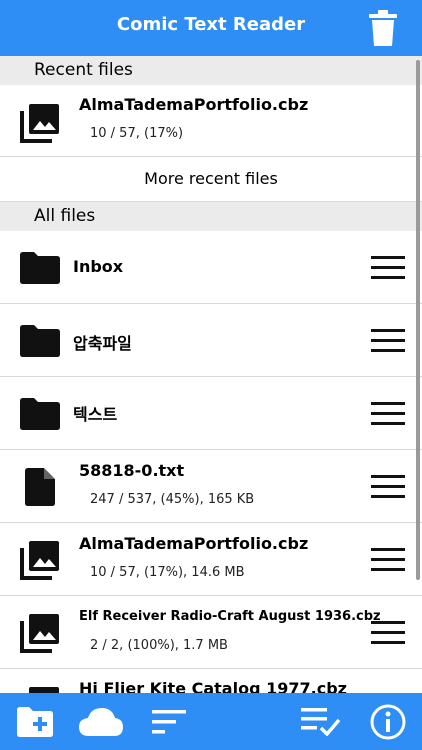 This screenshot has width=422, height=750. What do you see at coordinates (101, 721) in the screenshot?
I see `cloud-icon` at bounding box center [101, 721].